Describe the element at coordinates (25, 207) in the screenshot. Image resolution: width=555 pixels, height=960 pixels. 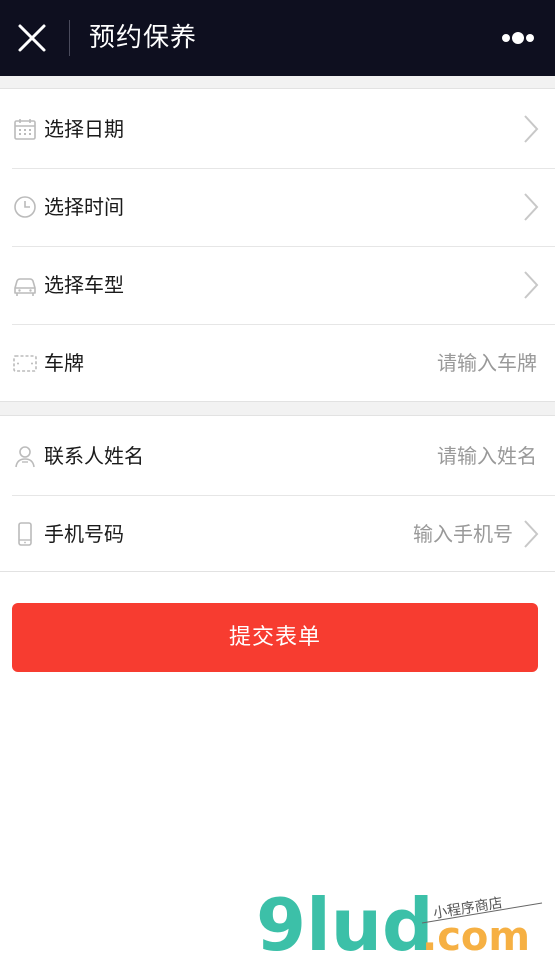
I see `clock-icon` at that location.